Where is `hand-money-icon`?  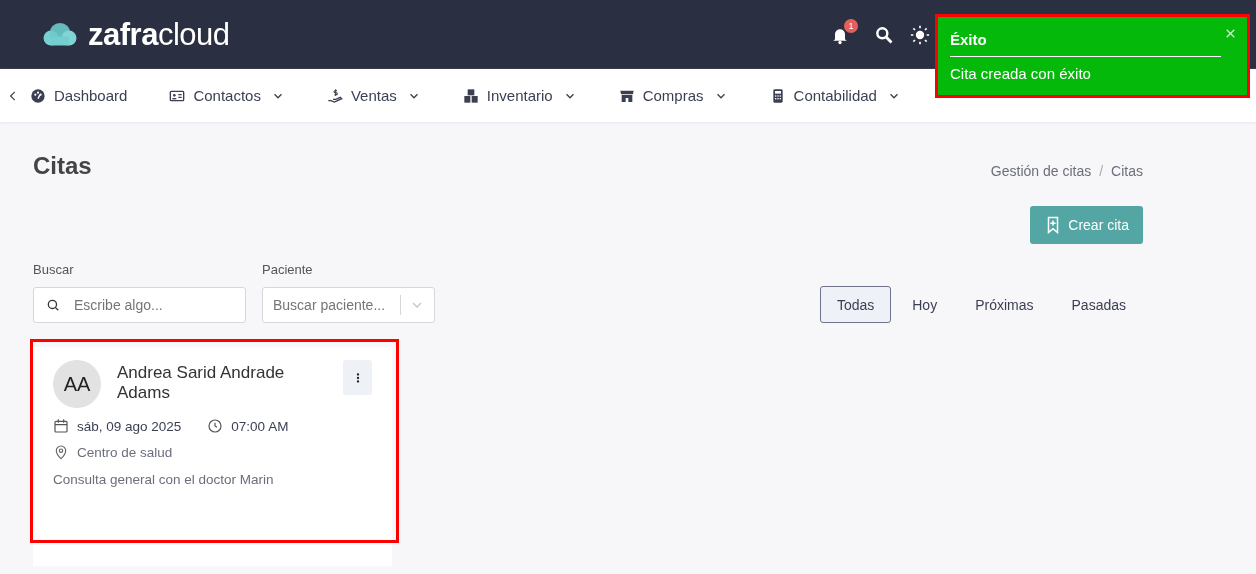 hand-money-icon is located at coordinates (334, 95).